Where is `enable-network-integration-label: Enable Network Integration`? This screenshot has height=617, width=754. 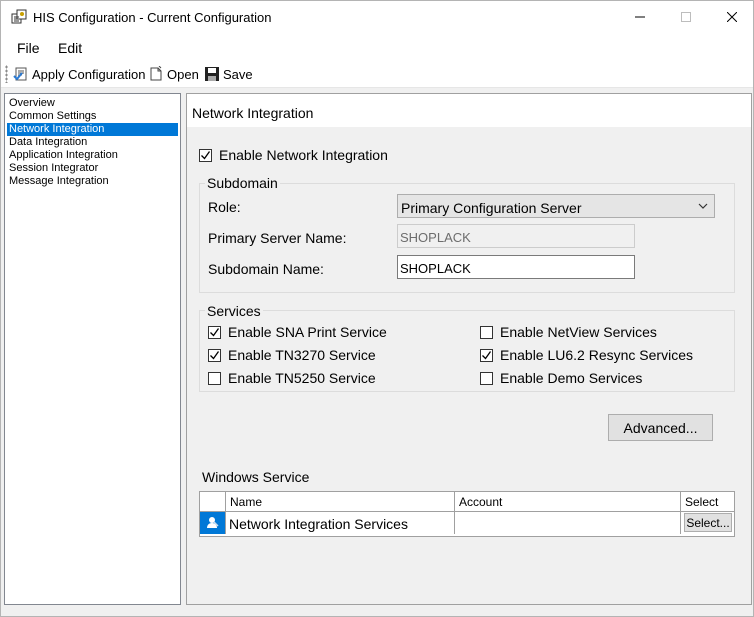 enable-network-integration-label: Enable Network Integration is located at coordinates (303, 155).